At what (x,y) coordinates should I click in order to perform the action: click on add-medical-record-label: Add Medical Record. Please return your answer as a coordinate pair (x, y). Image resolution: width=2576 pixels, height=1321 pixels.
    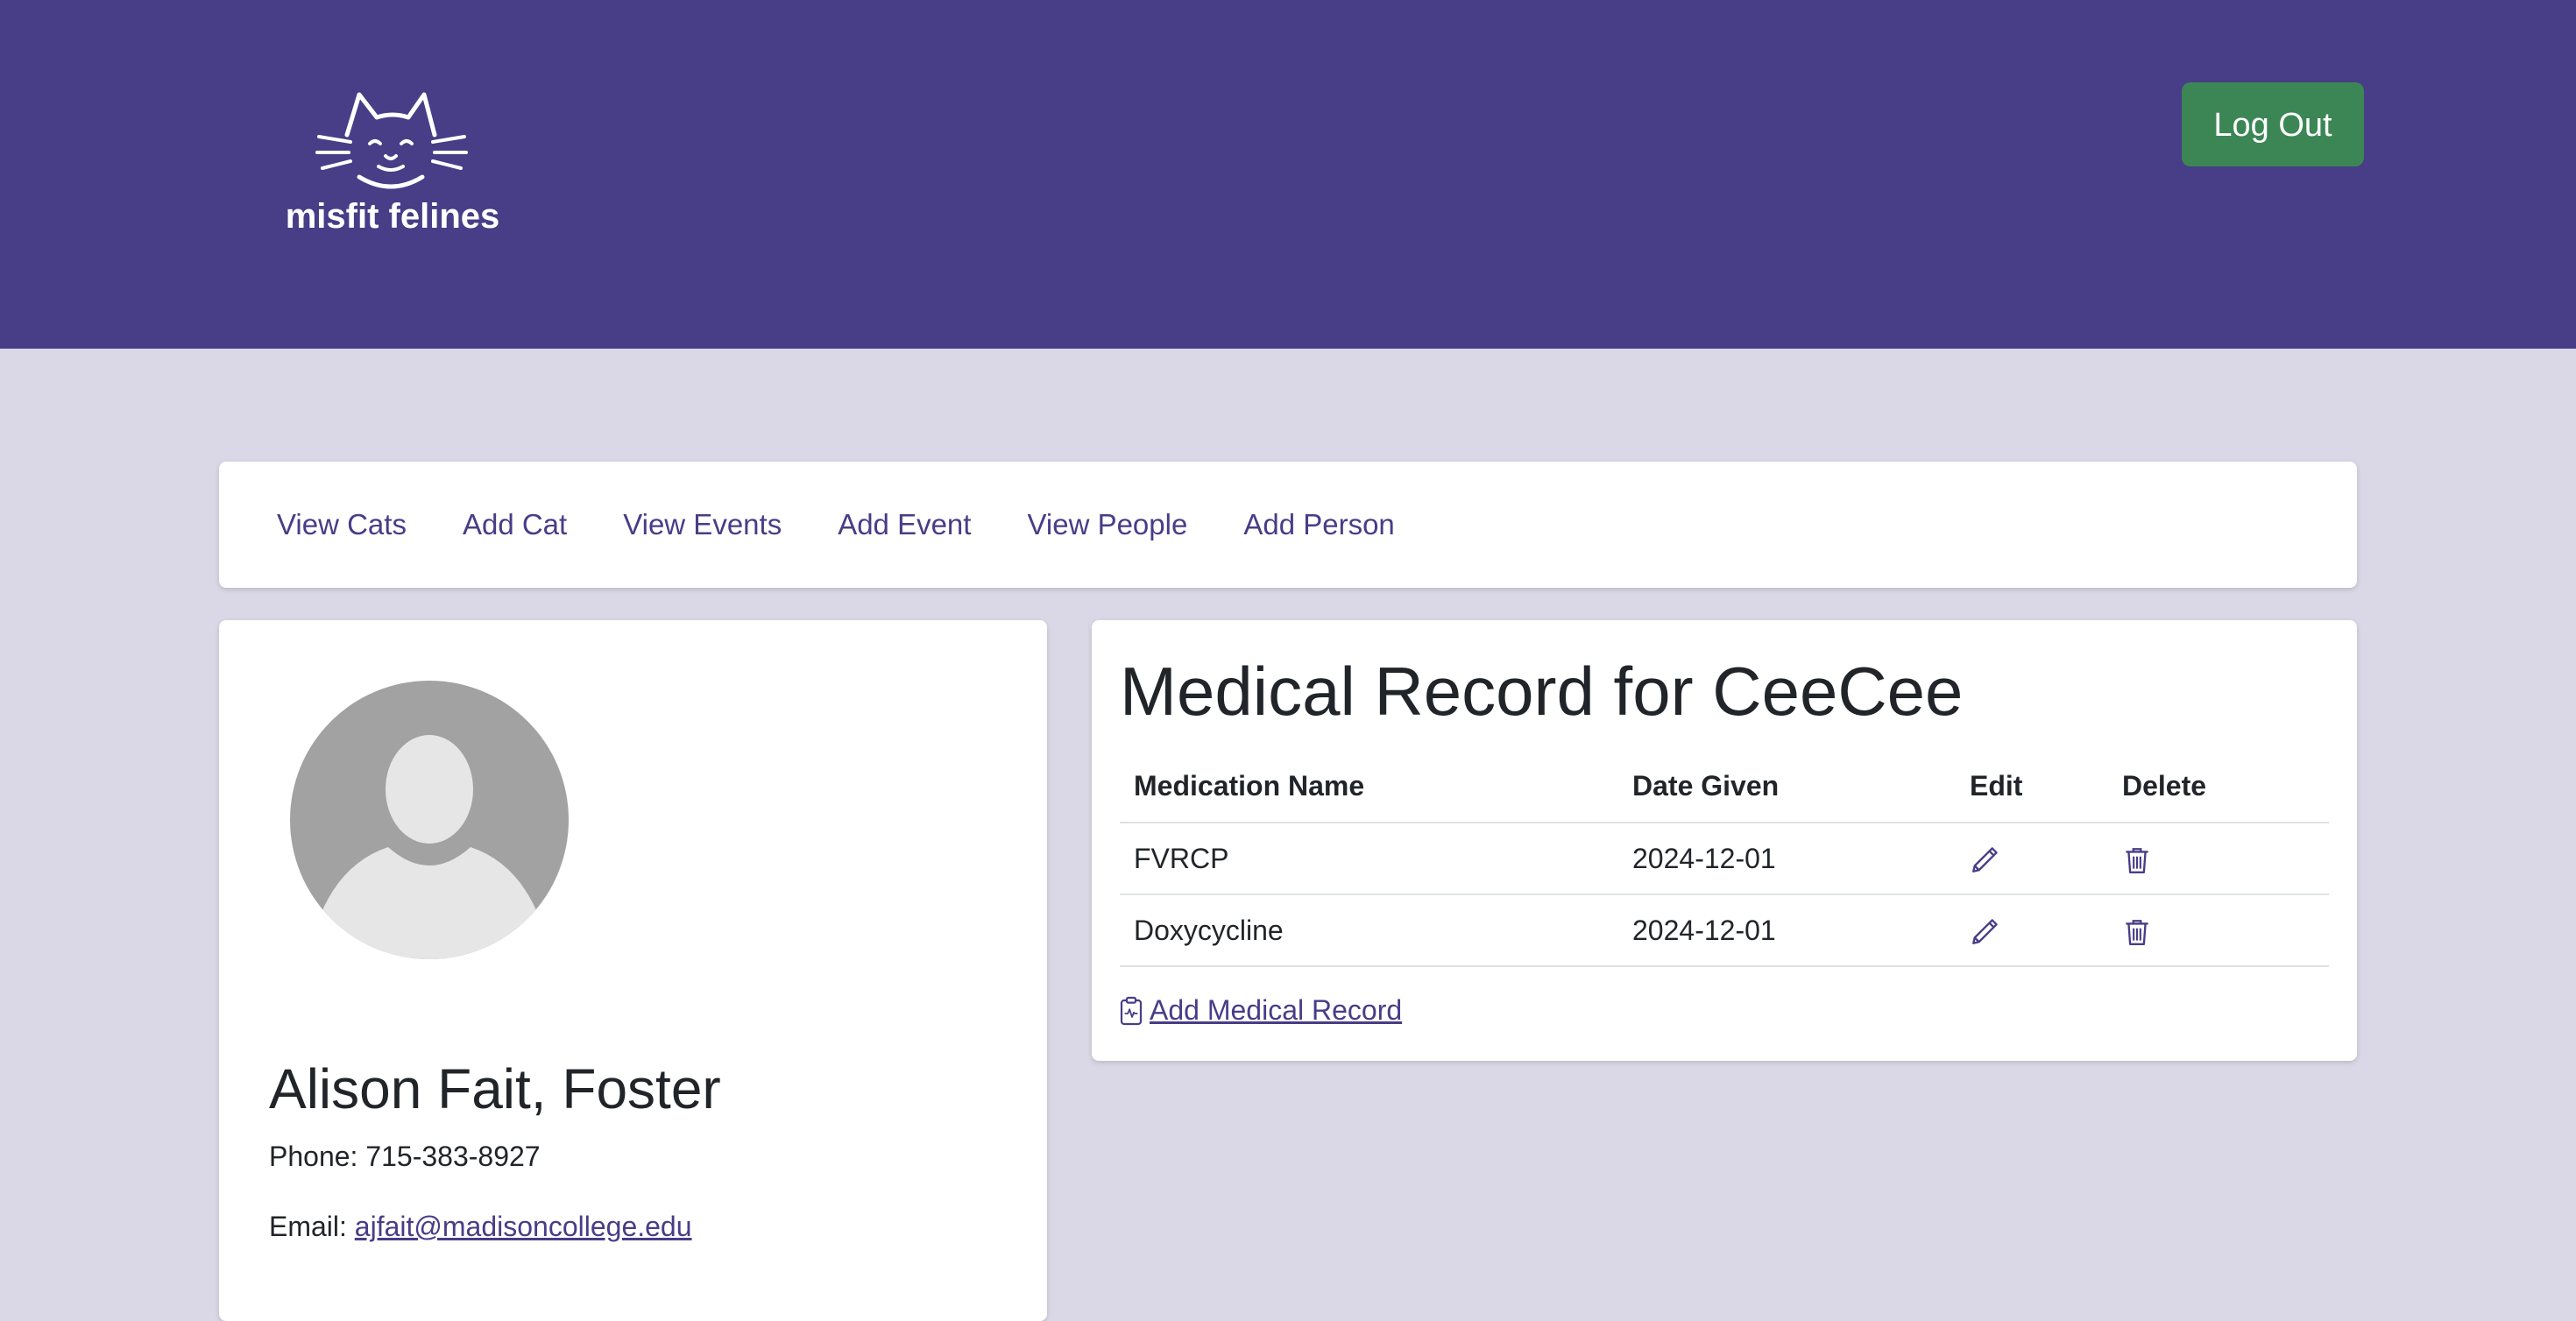
    Looking at the image, I should click on (1276, 1010).